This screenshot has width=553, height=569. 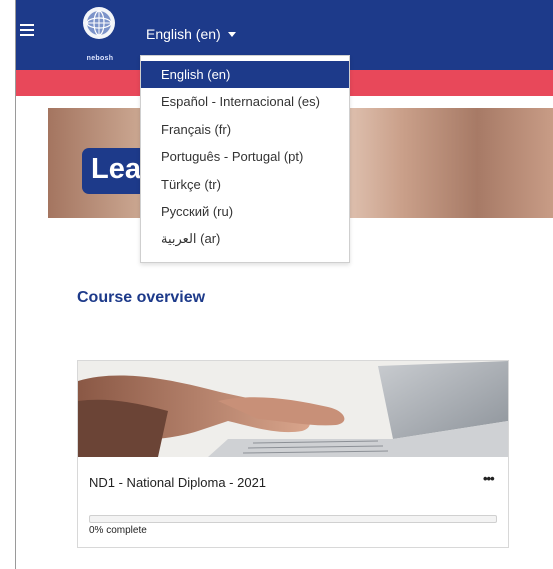 What do you see at coordinates (245, 184) in the screenshot?
I see `language-option: Türkçe (tr)` at bounding box center [245, 184].